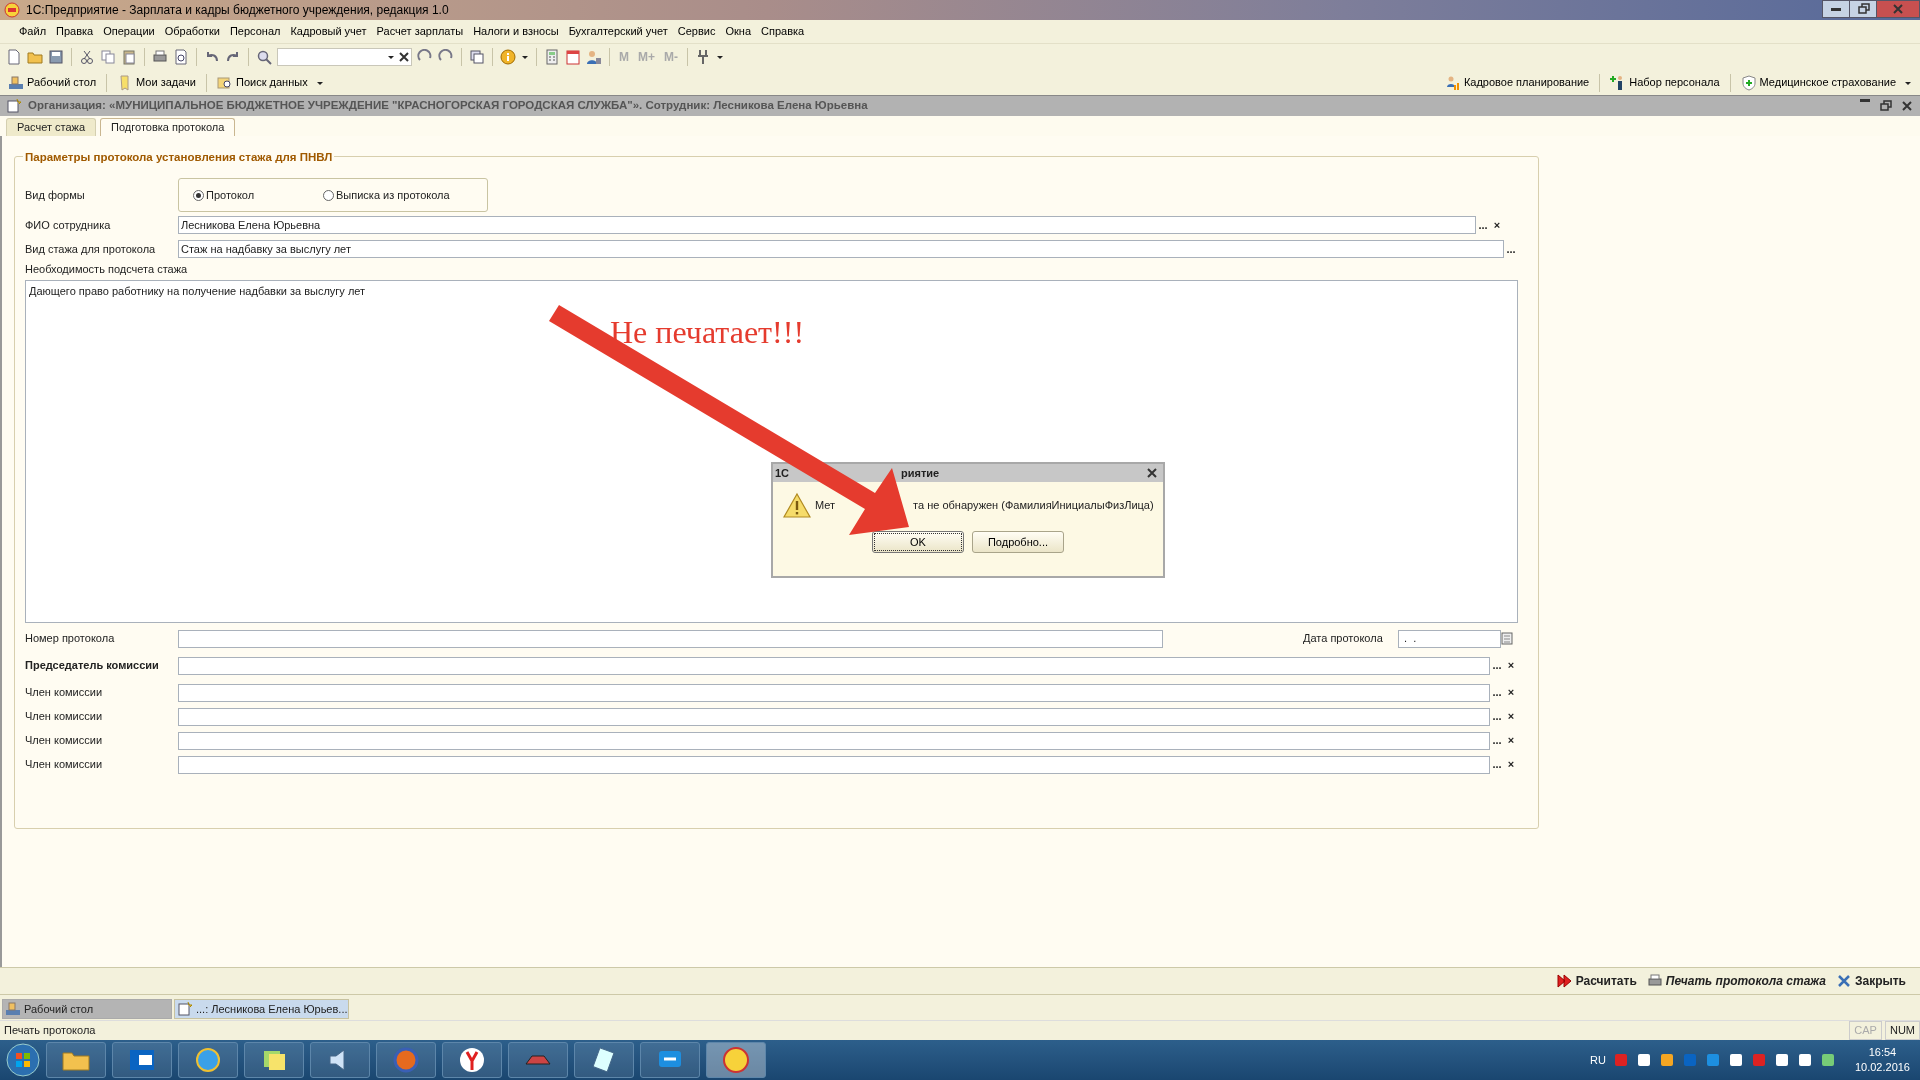 This screenshot has width=1920, height=1080. Describe the element at coordinates (594, 57) in the screenshot. I see `user-icon` at that location.